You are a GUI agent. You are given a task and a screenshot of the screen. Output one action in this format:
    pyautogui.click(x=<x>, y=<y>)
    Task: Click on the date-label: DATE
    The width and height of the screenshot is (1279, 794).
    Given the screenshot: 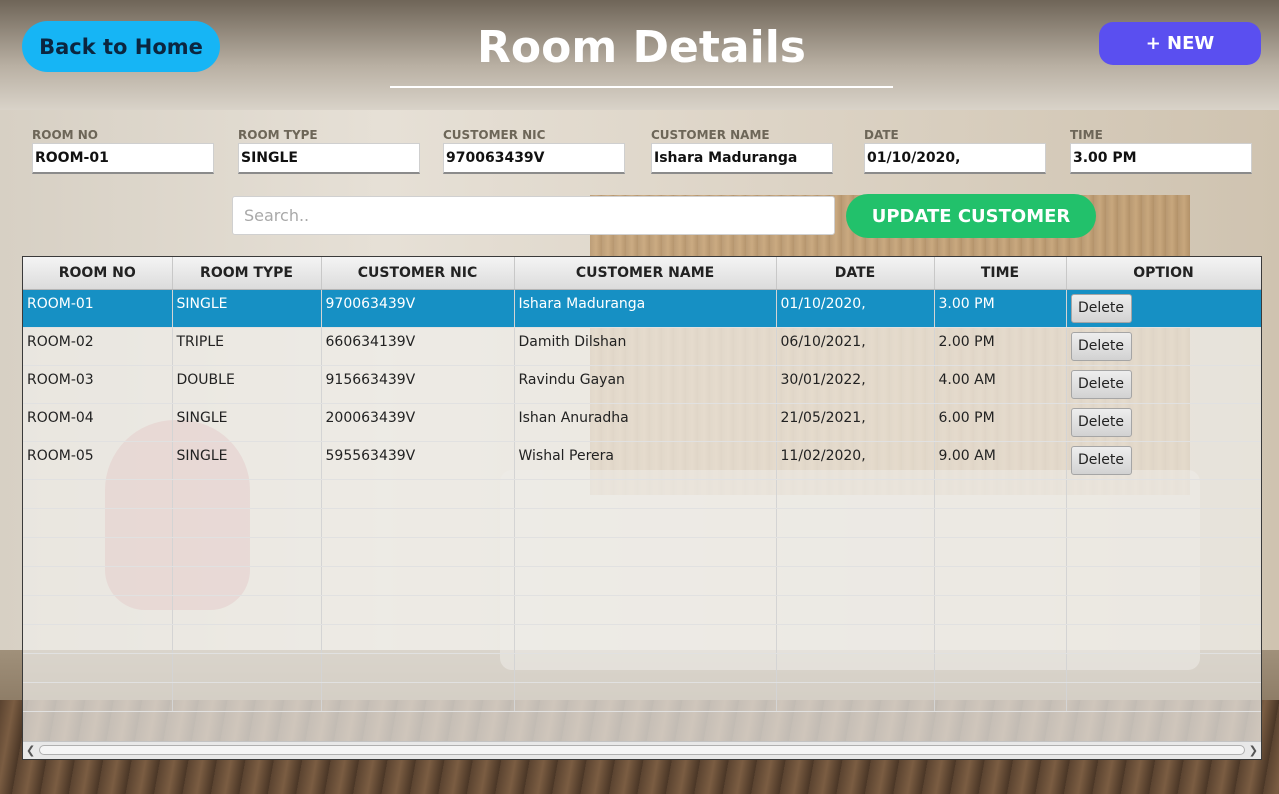 What is the action you would take?
    pyautogui.click(x=881, y=135)
    